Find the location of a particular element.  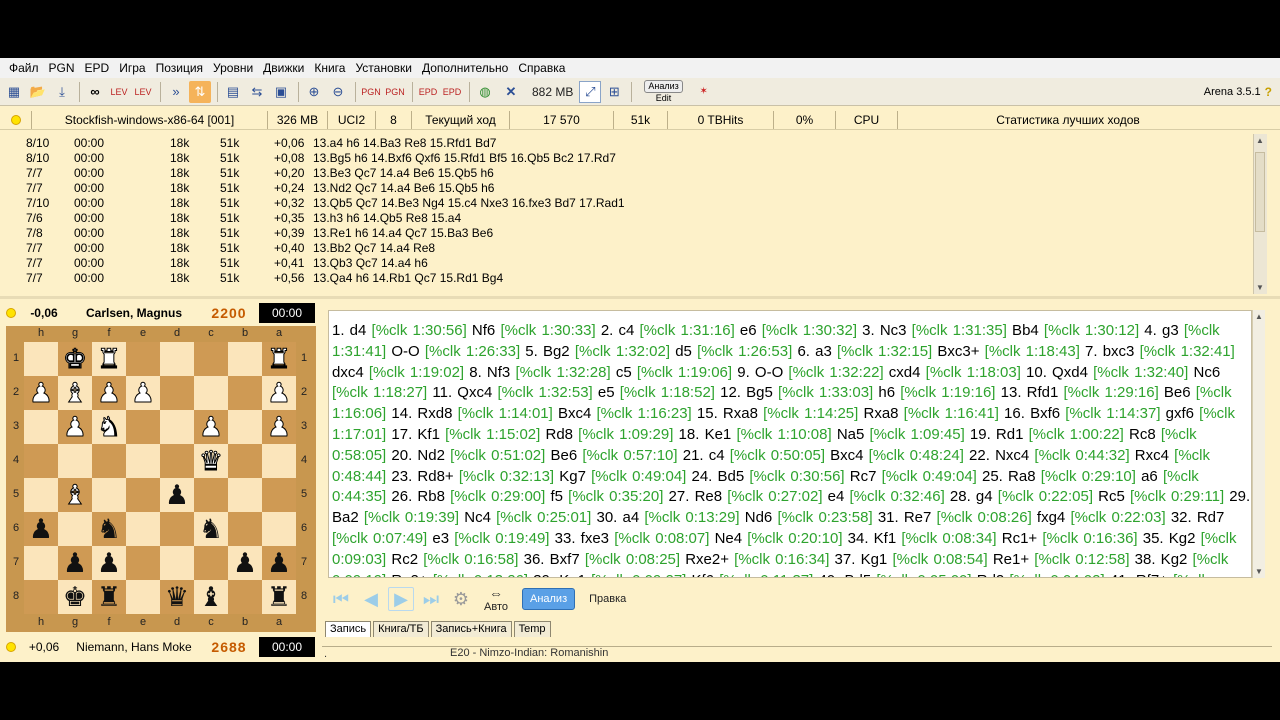

move-text: 15. Rxa8 is located at coordinates (727, 413).